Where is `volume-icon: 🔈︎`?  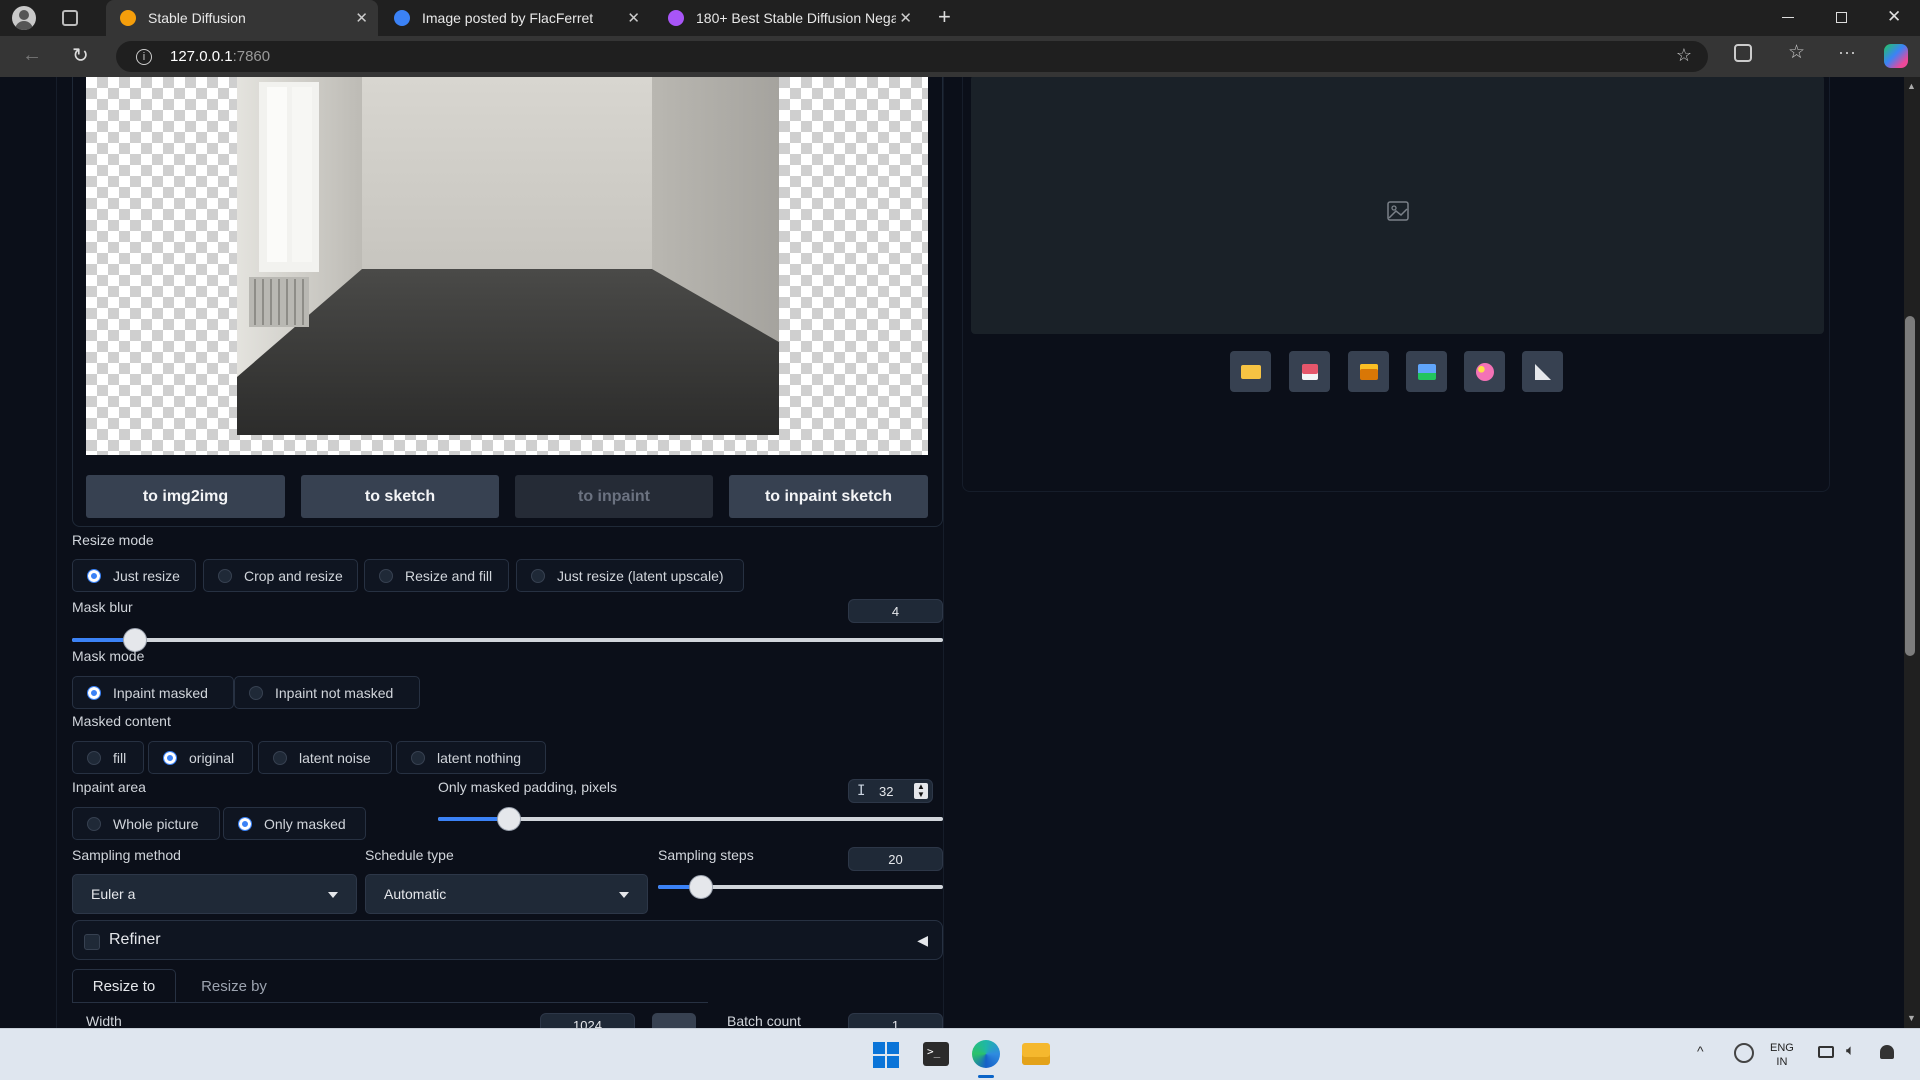
volume-icon: 🔈︎ is located at coordinates (1850, 1050).